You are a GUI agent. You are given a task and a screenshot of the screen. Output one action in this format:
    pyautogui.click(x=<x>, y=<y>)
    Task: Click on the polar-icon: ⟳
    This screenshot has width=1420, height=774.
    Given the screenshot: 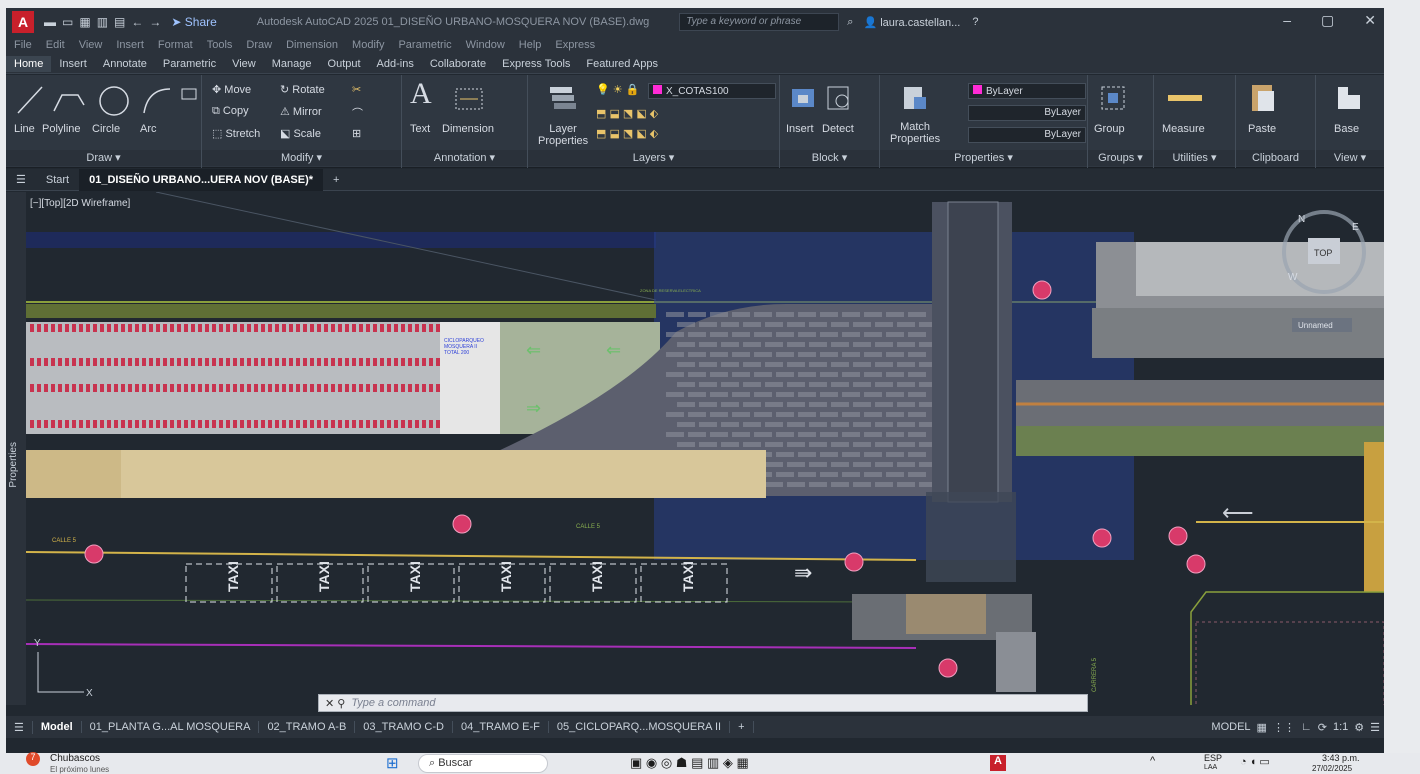 What is the action you would take?
    pyautogui.click(x=1322, y=727)
    